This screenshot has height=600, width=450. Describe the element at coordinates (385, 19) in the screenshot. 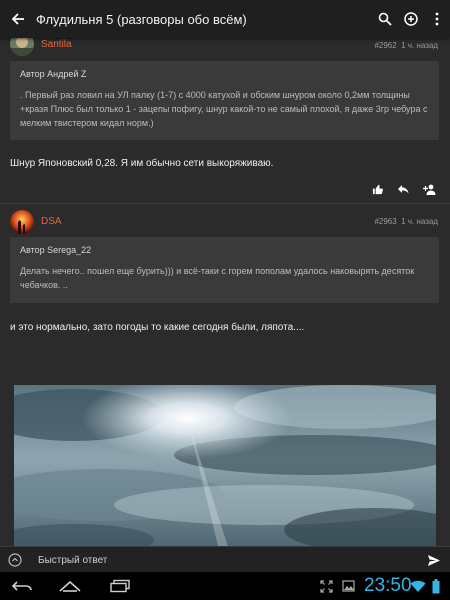

I see `search-icon` at that location.